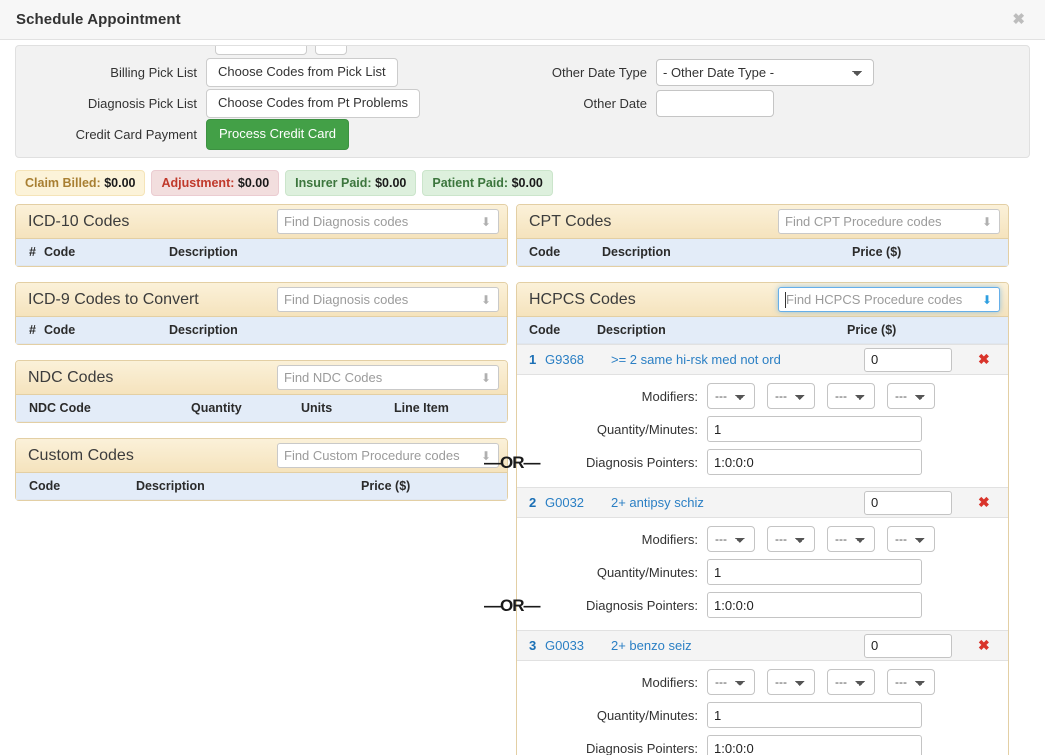  Describe the element at coordinates (331, 50) in the screenshot. I see `clipped-small-button` at that location.